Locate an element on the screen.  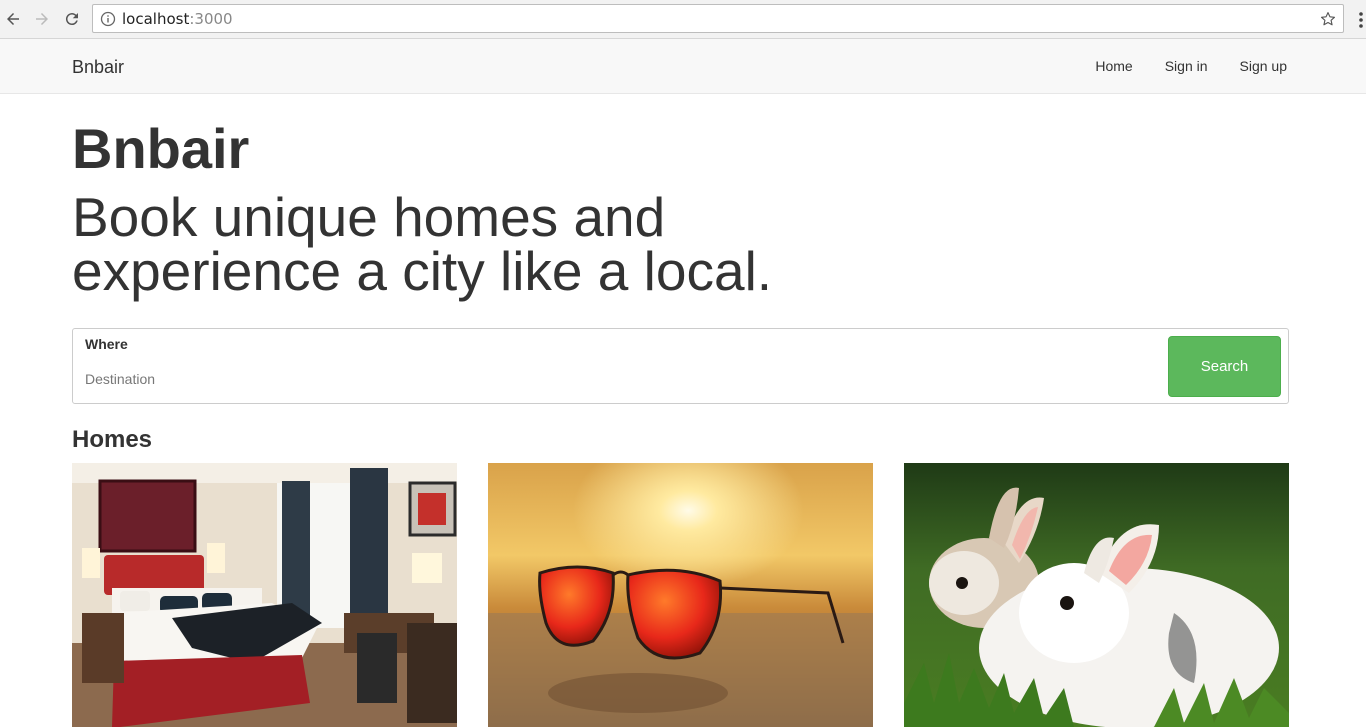
hero-title: Bnbair is located at coordinates (161, 148).